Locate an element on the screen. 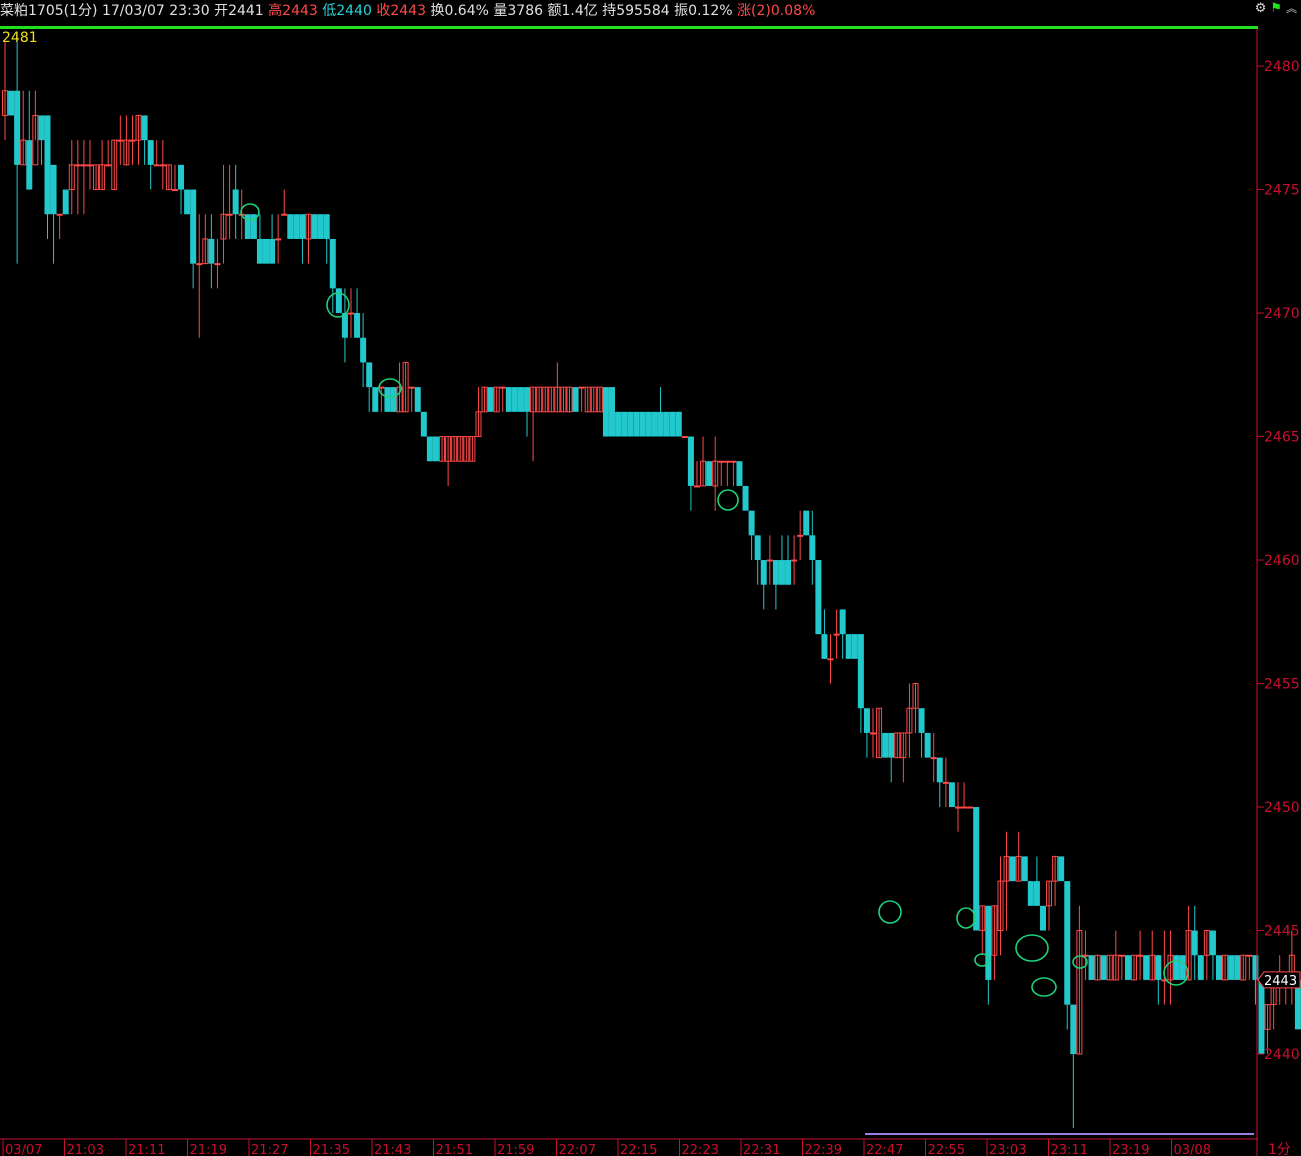 This screenshot has width=1301, height=1156. y-tick-label: 2455 is located at coordinates (1282, 685).